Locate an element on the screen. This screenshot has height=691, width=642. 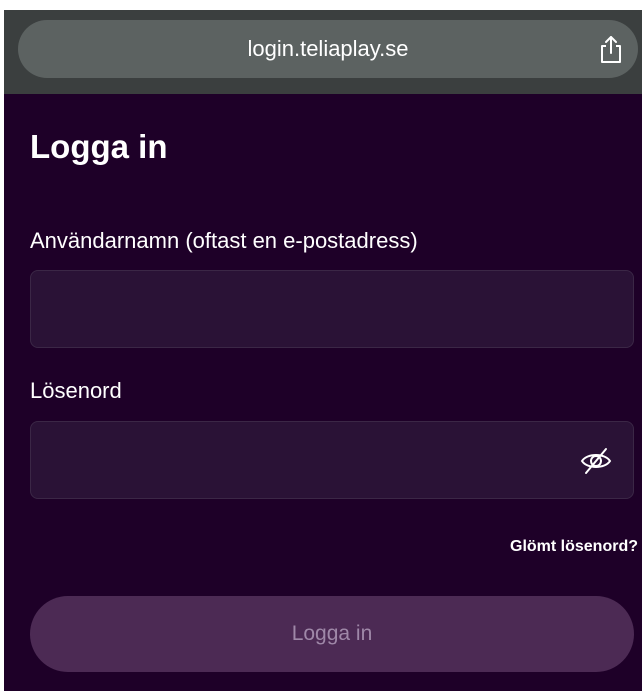
password-label: Lösenord is located at coordinates (76, 390).